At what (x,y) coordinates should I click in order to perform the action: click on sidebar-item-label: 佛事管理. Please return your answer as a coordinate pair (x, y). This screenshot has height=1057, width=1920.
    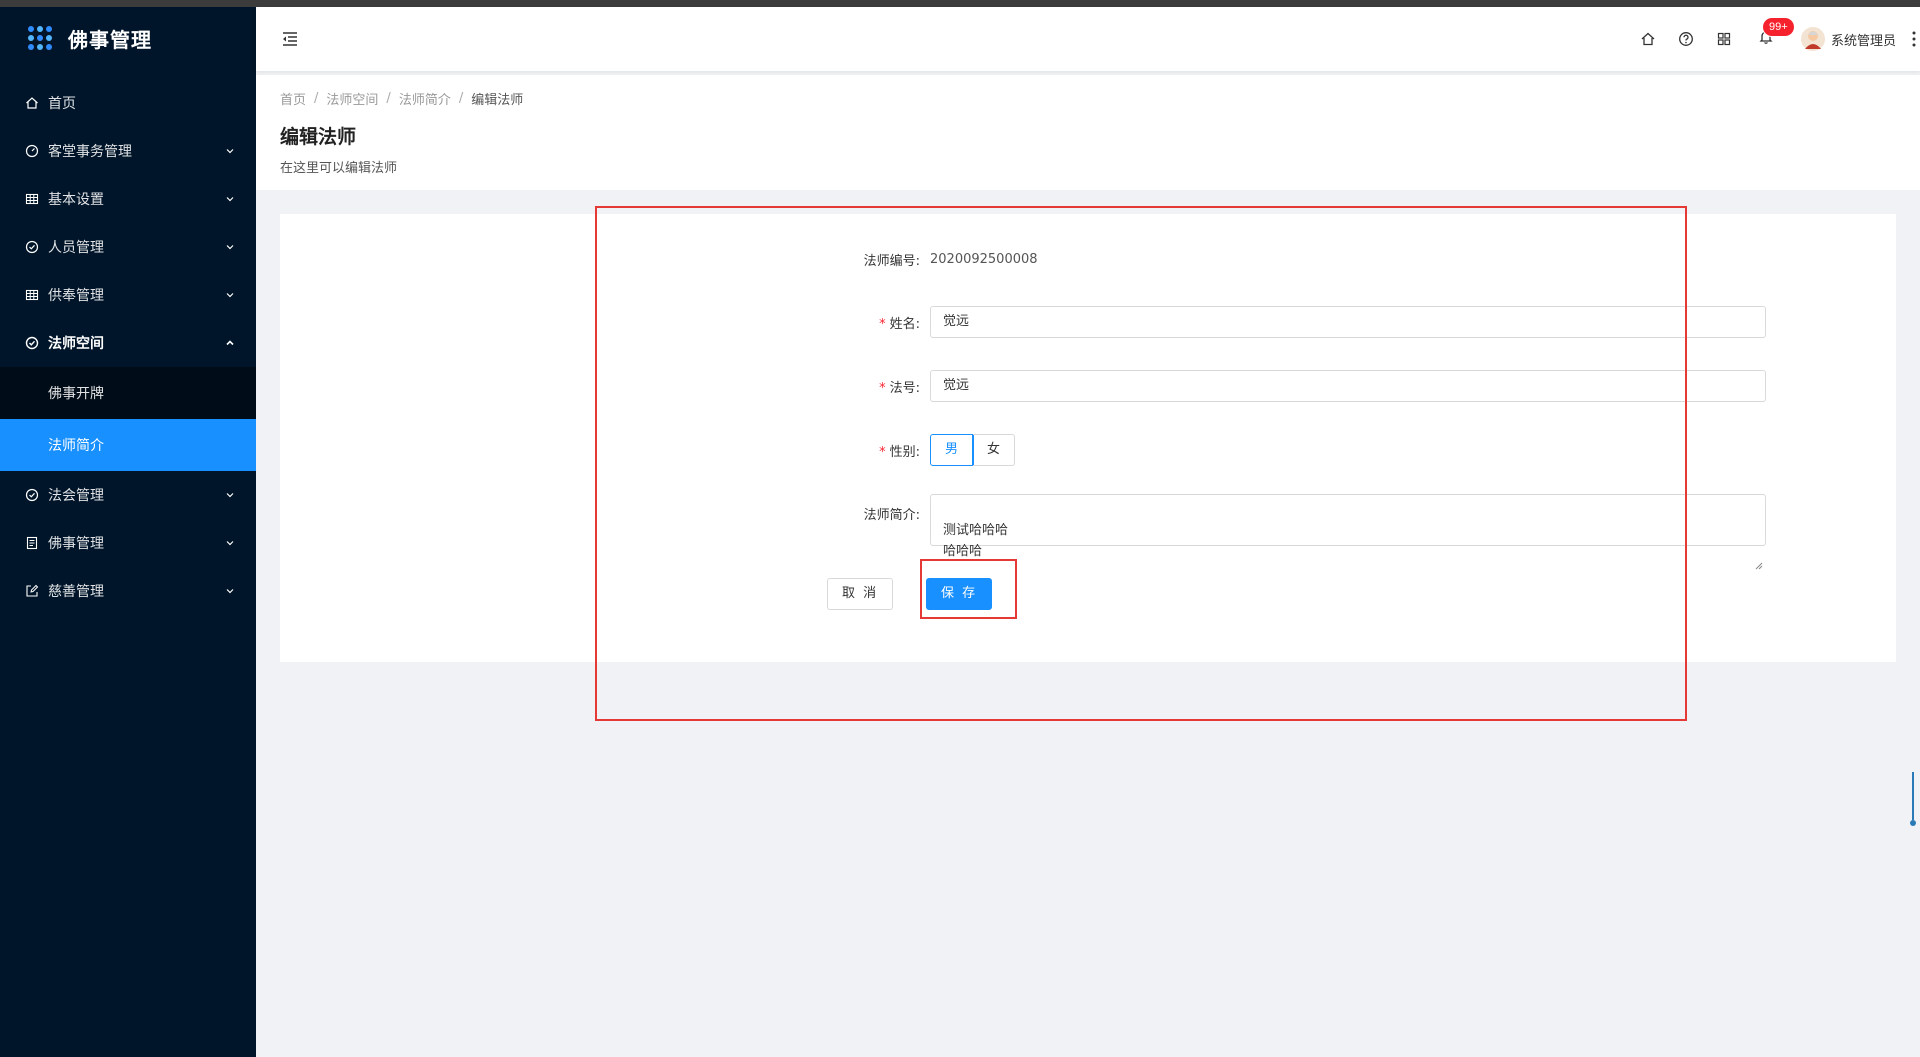
    Looking at the image, I should click on (76, 544).